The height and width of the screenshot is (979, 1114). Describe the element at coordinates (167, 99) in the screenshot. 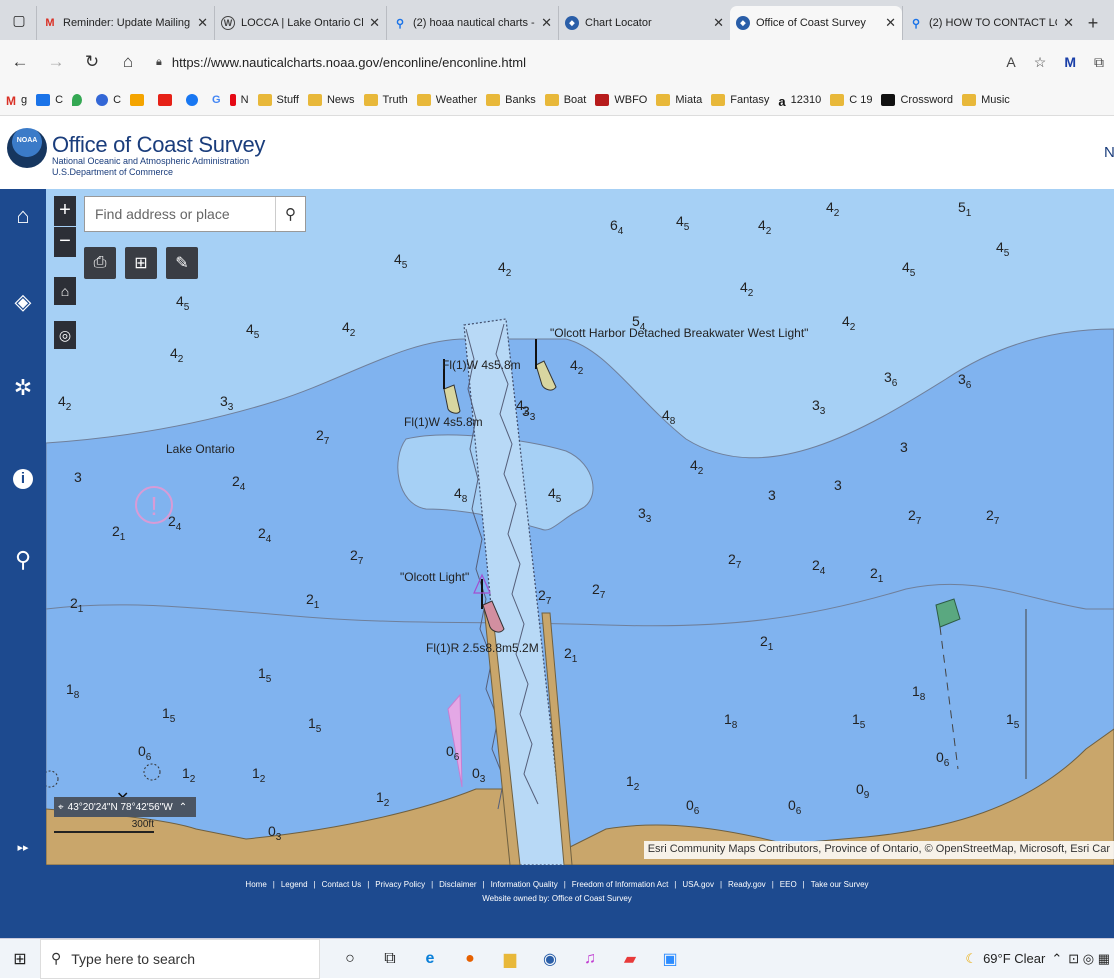

I see `bookmark-youtube` at that location.